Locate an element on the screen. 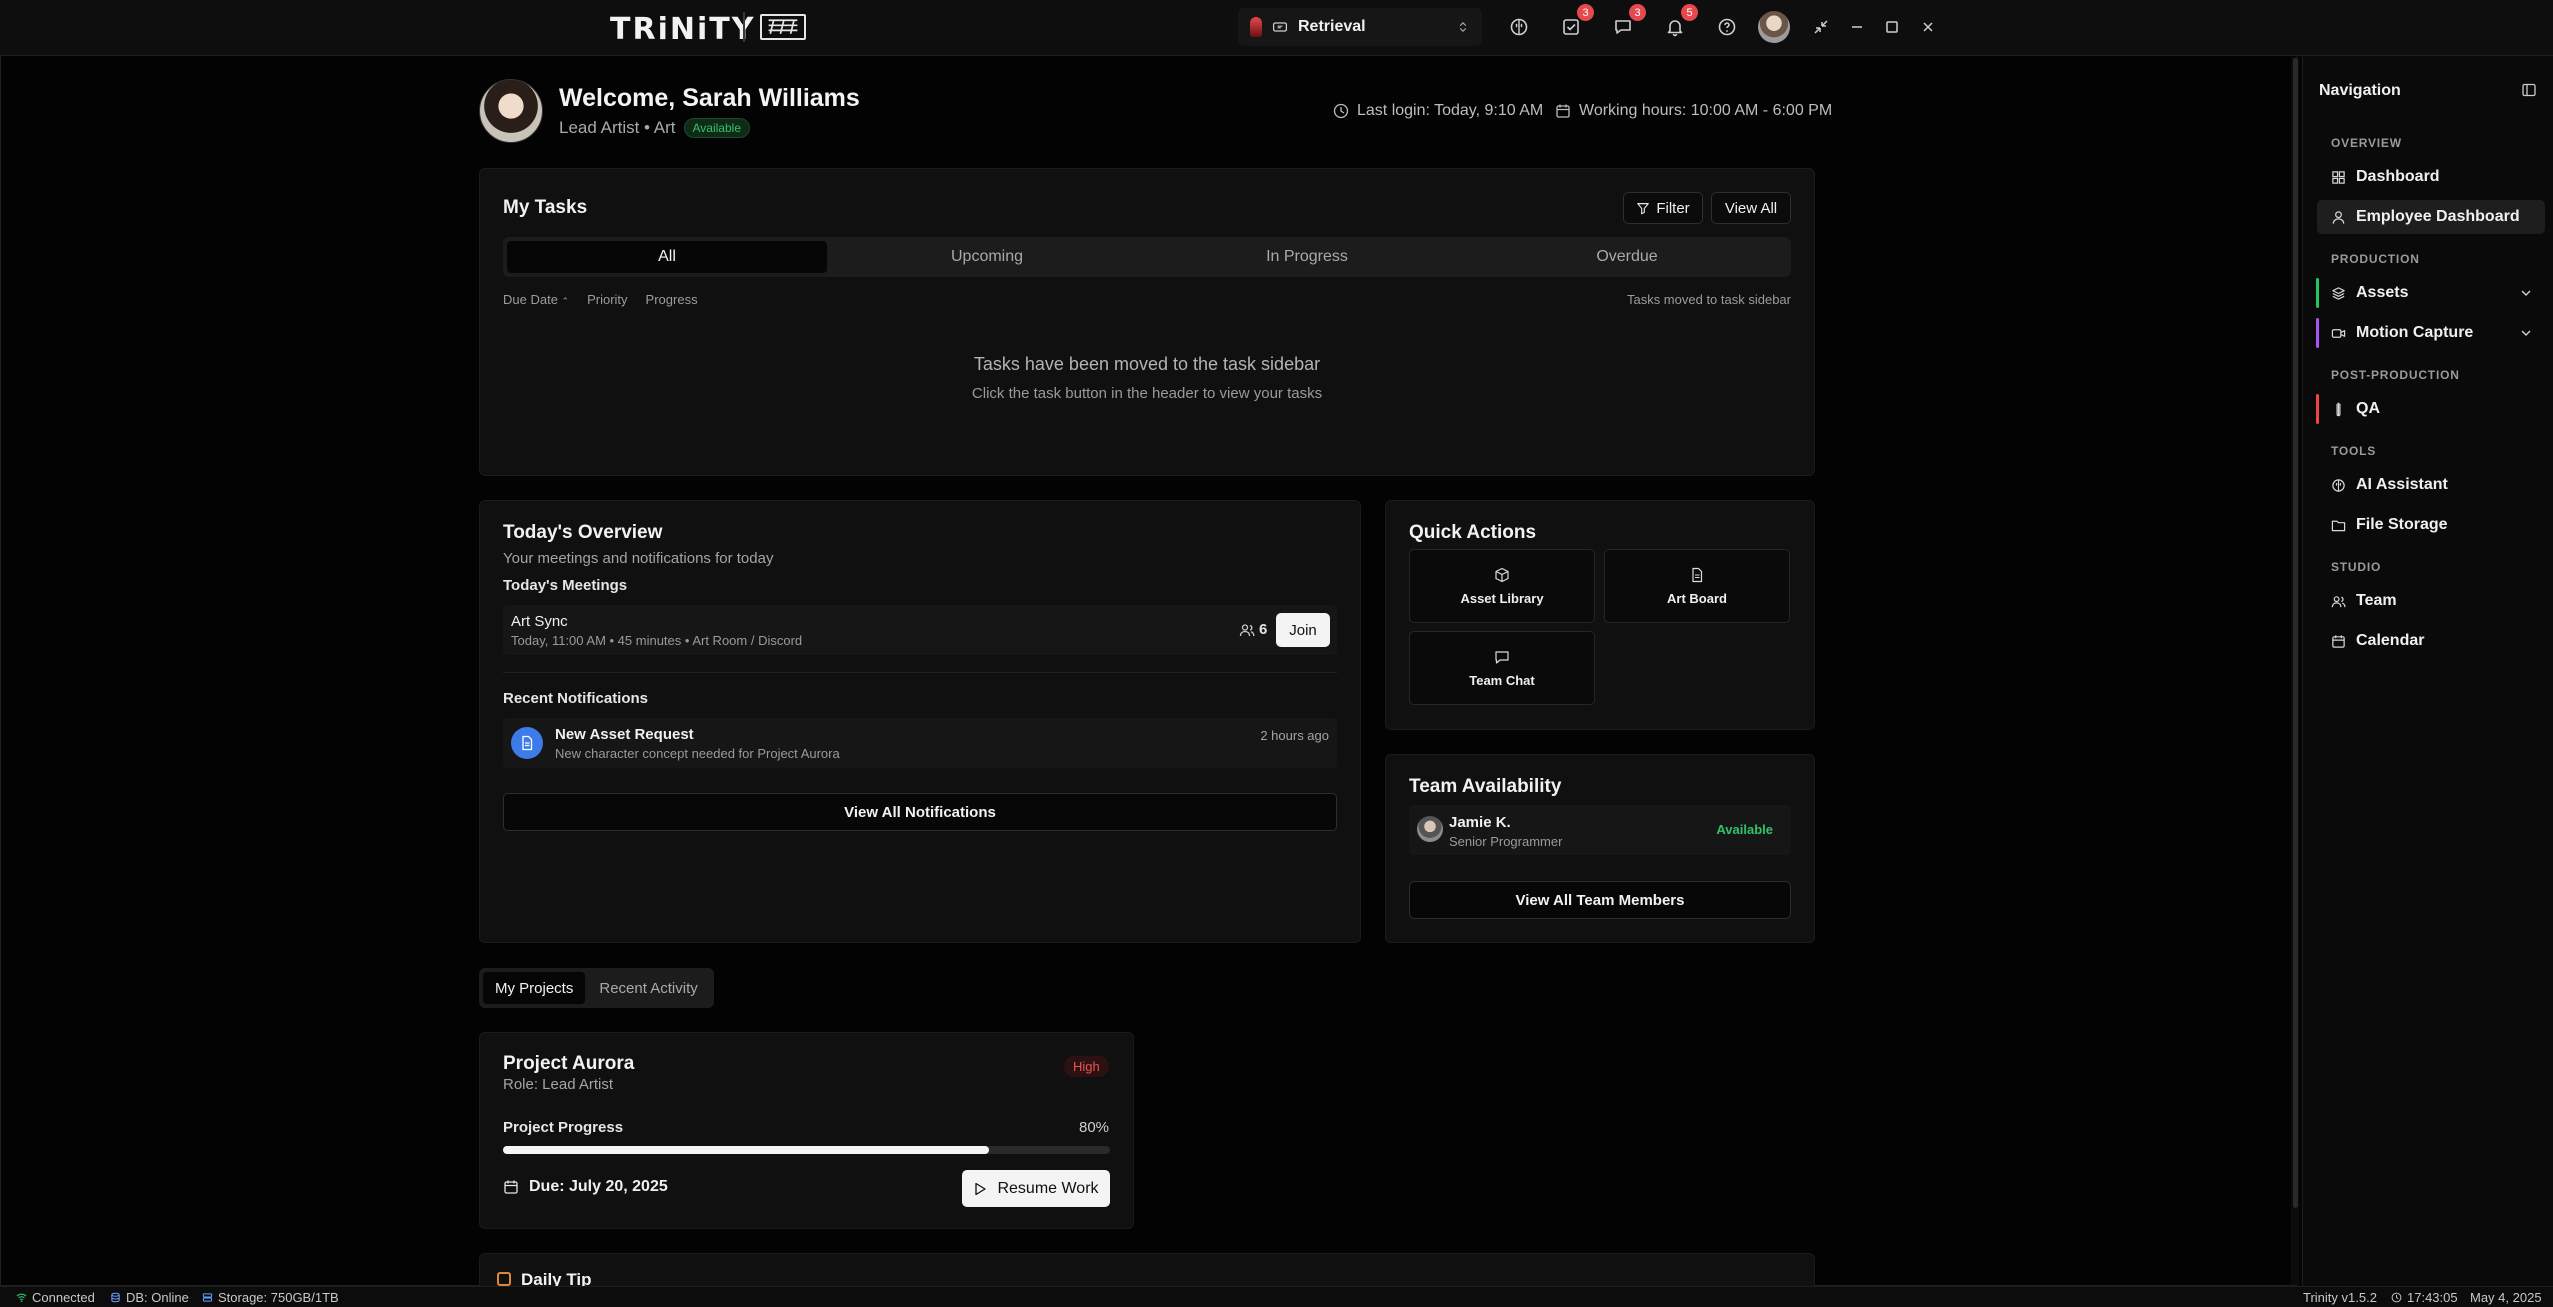 The image size is (2553, 1307). connected-text: Connected is located at coordinates (63, 1297).